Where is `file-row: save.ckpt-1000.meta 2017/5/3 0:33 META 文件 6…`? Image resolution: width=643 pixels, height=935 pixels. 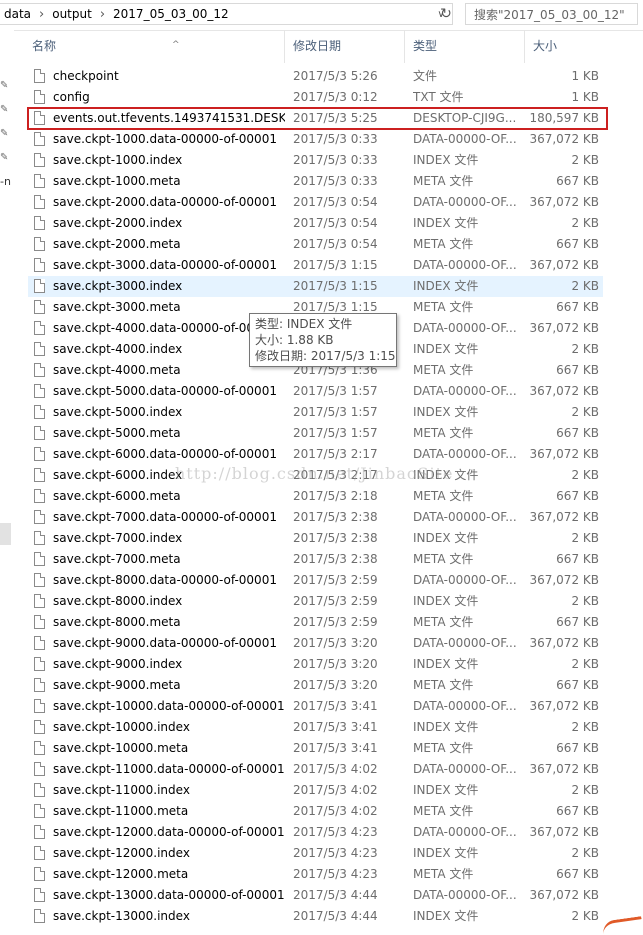
file-row: save.ckpt-1000.meta 2017/5/3 0:33 META 文件 6… is located at coordinates (315, 181).